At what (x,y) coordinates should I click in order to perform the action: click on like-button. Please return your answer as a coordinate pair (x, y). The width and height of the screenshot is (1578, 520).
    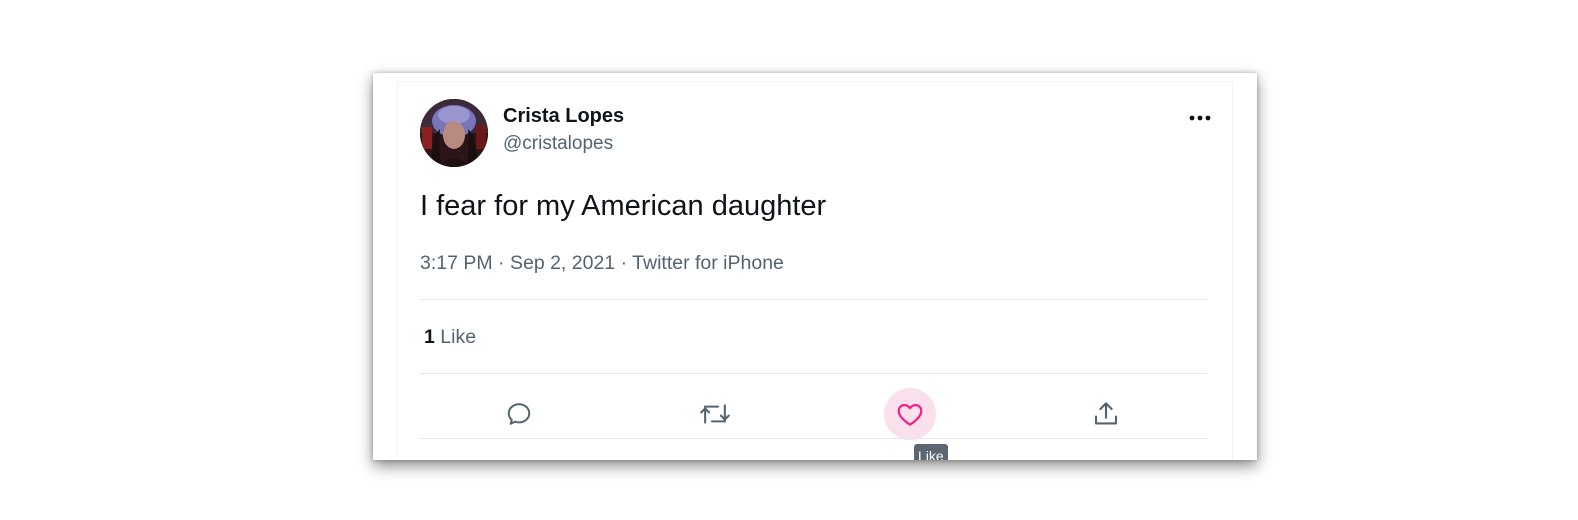
    Looking at the image, I should click on (910, 414).